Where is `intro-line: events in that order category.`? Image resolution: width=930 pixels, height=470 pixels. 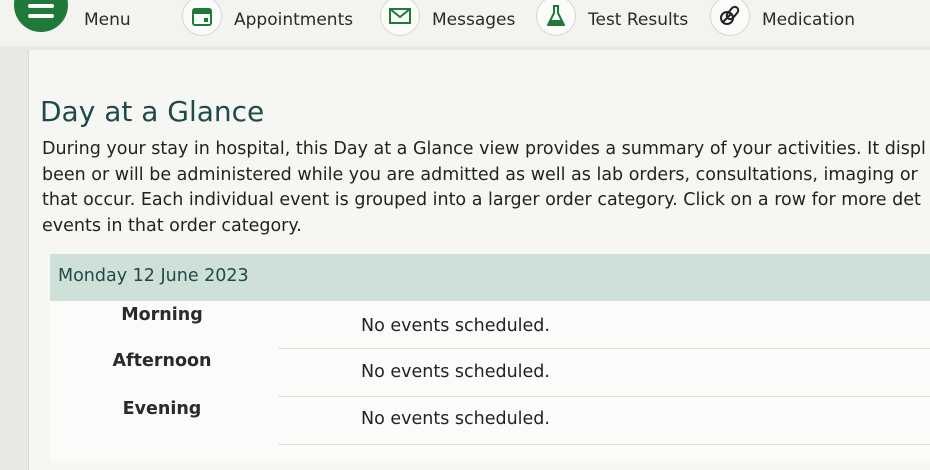
intro-line: events in that order category. is located at coordinates (172, 225).